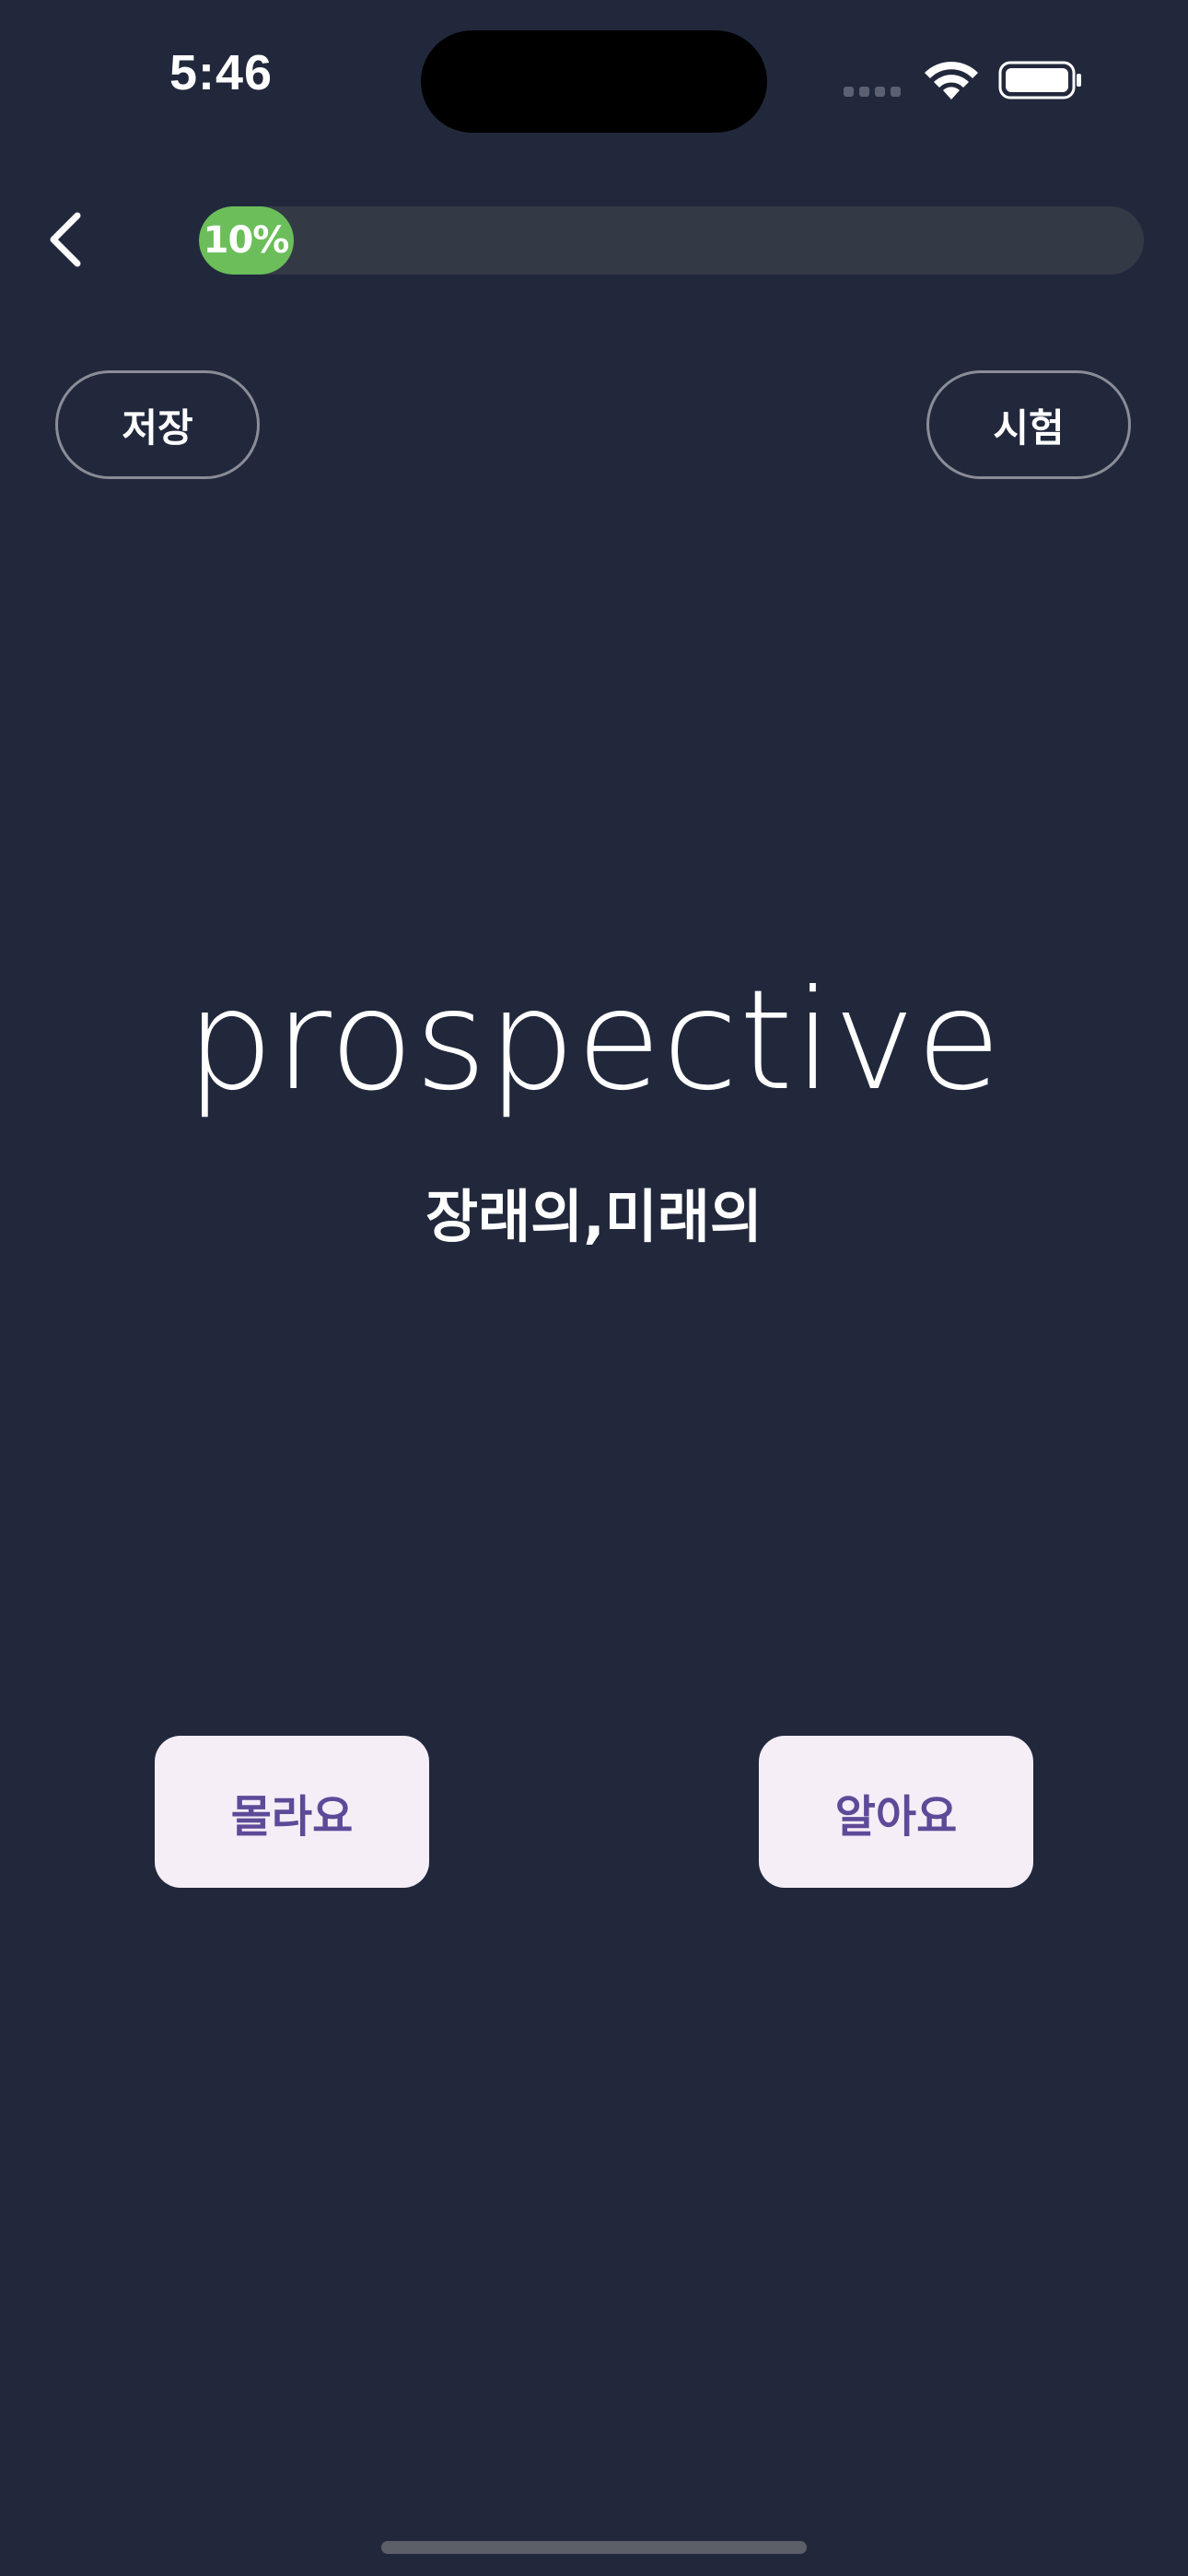 The height and width of the screenshot is (2576, 1188). Describe the element at coordinates (951, 80) in the screenshot. I see `wifi-icon` at that location.